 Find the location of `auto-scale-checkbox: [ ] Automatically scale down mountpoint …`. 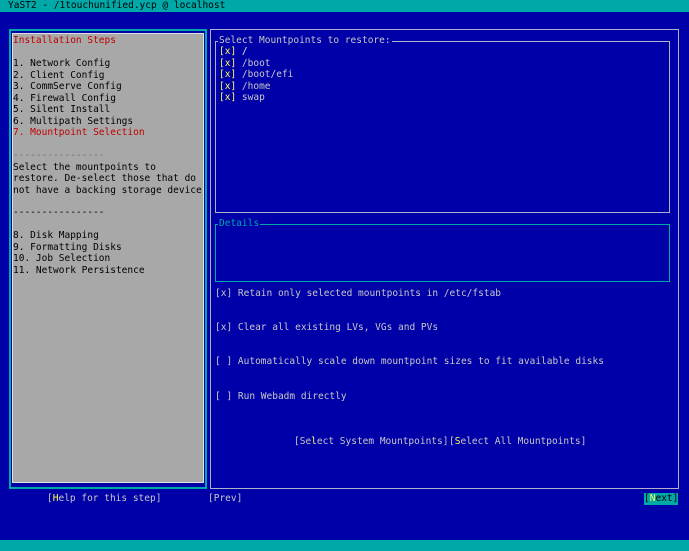

auto-scale-checkbox: [ ] Automatically scale down mountpoint … is located at coordinates (409, 362).